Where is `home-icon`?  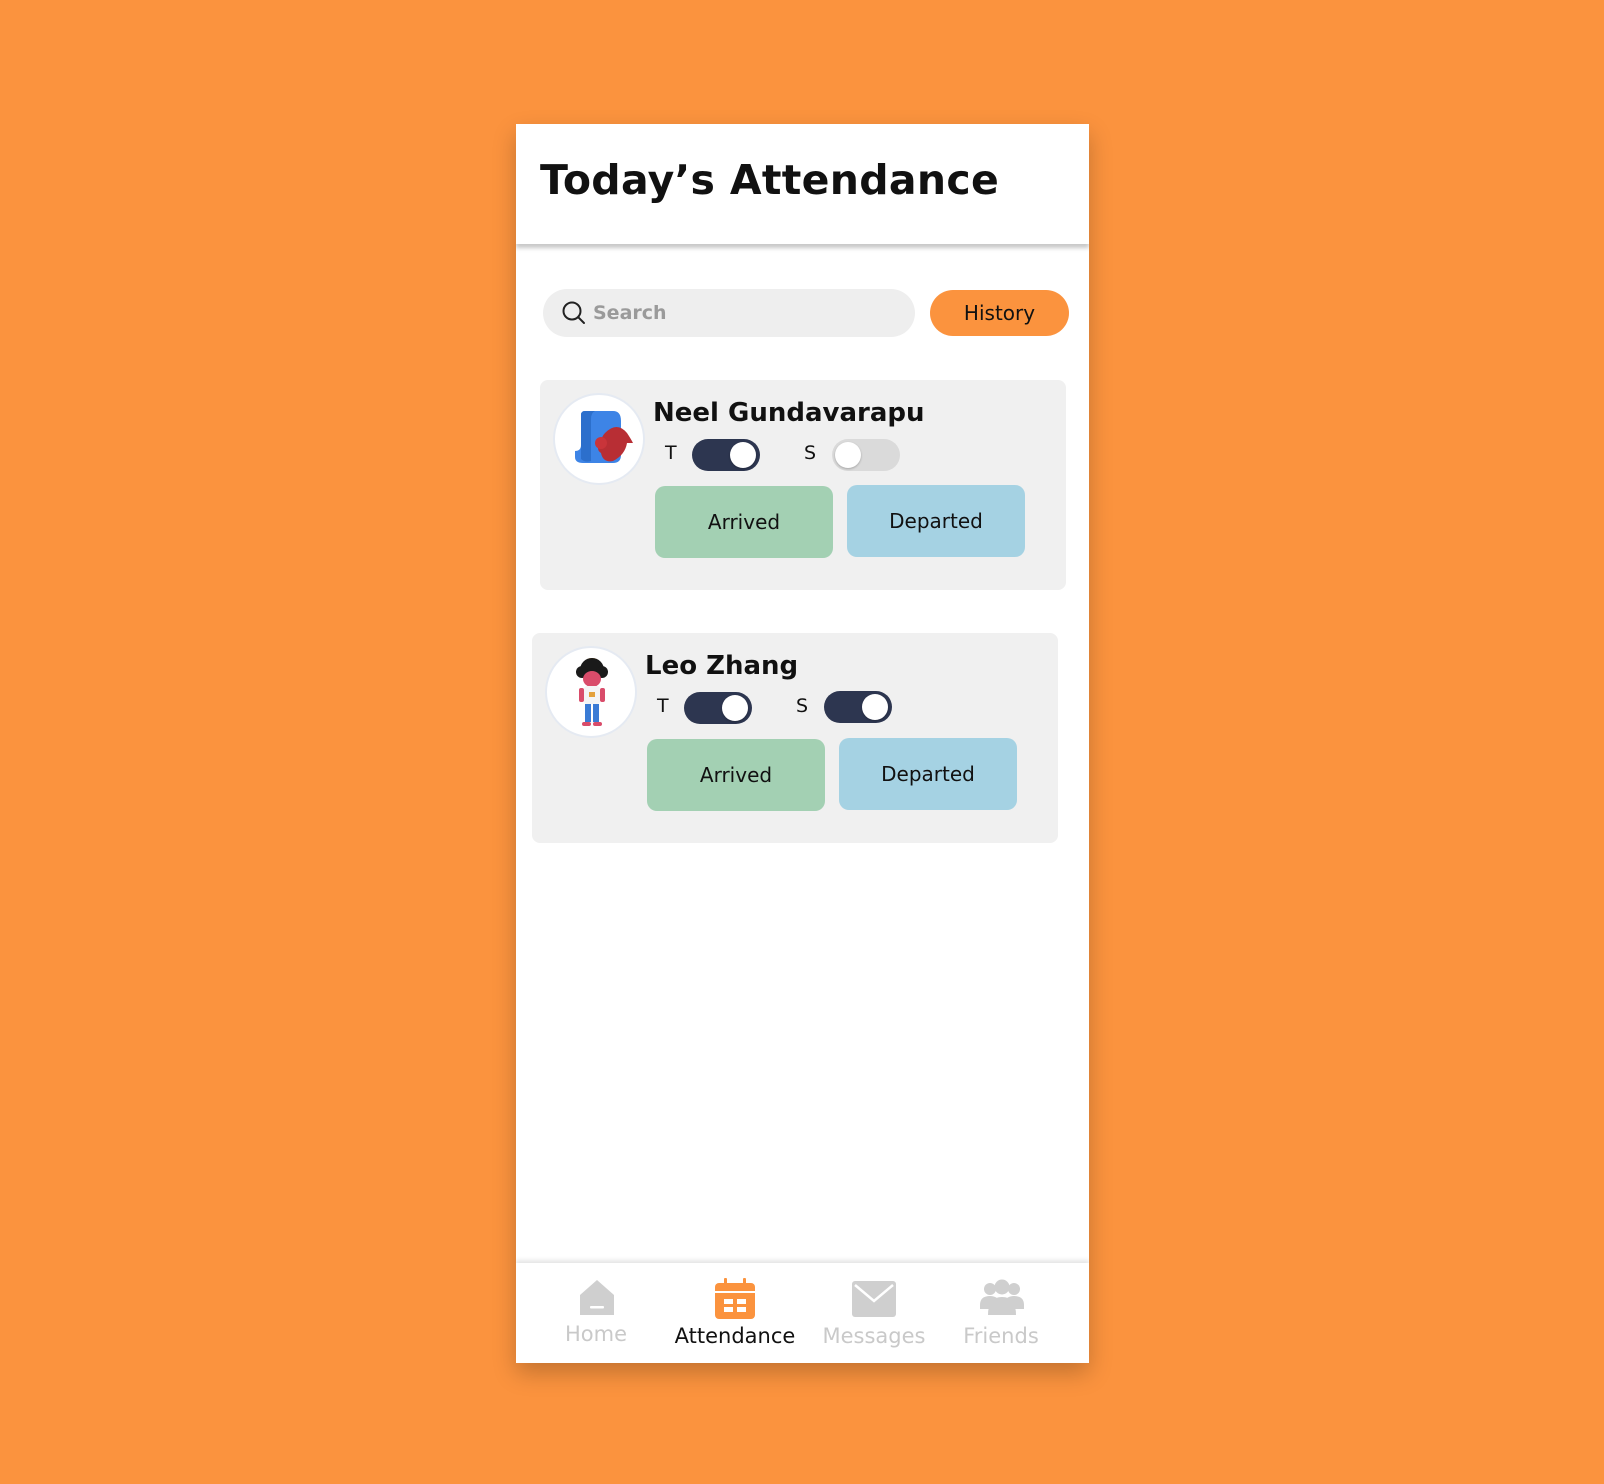
home-icon is located at coordinates (597, 1299).